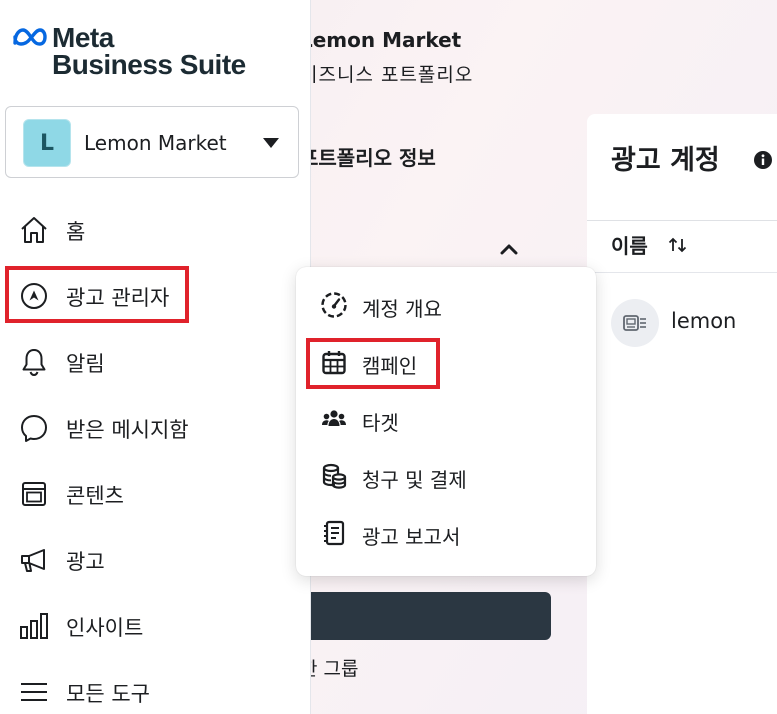 The image size is (777, 714). I want to click on menu-item-label: 광고 보고서, so click(411, 537).